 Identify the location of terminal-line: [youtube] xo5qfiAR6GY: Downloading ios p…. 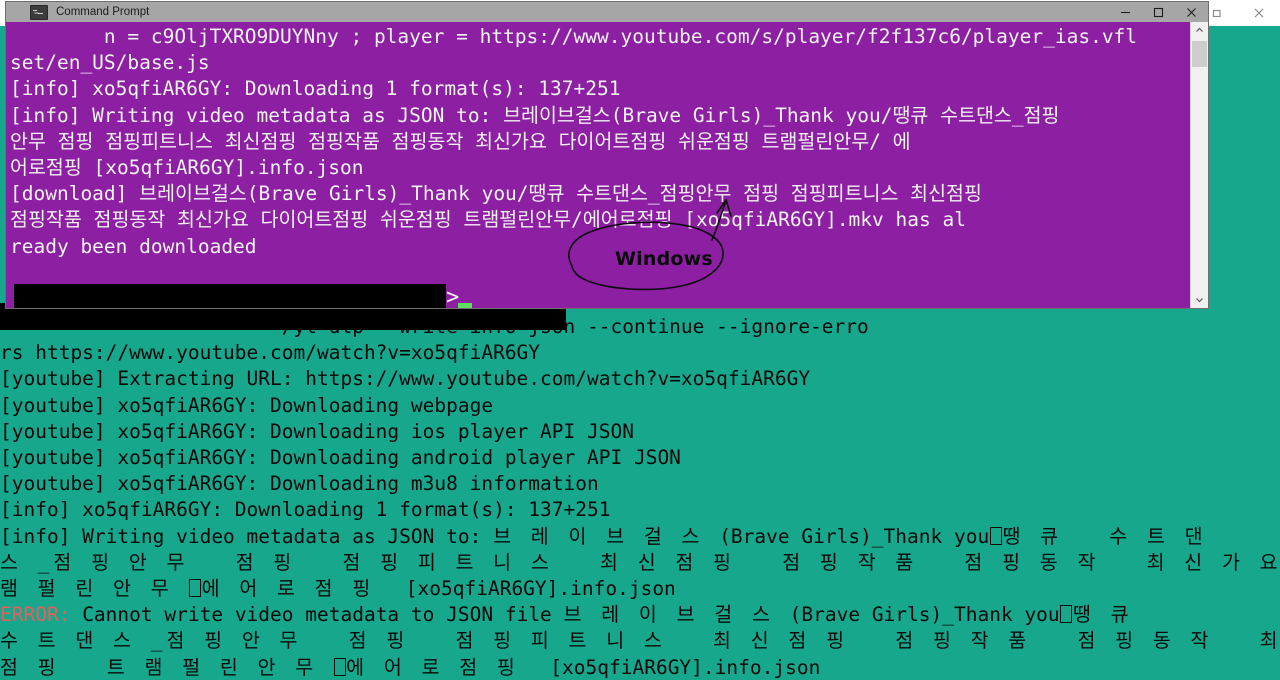
(640, 432).